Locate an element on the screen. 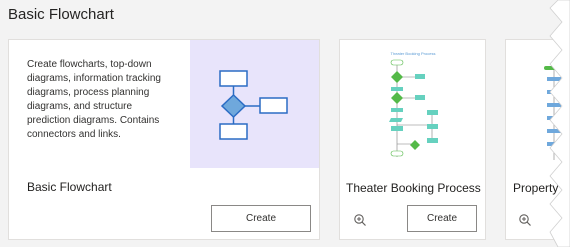 The image size is (570, 247). flowchart-preview-image is located at coordinates (253, 105).